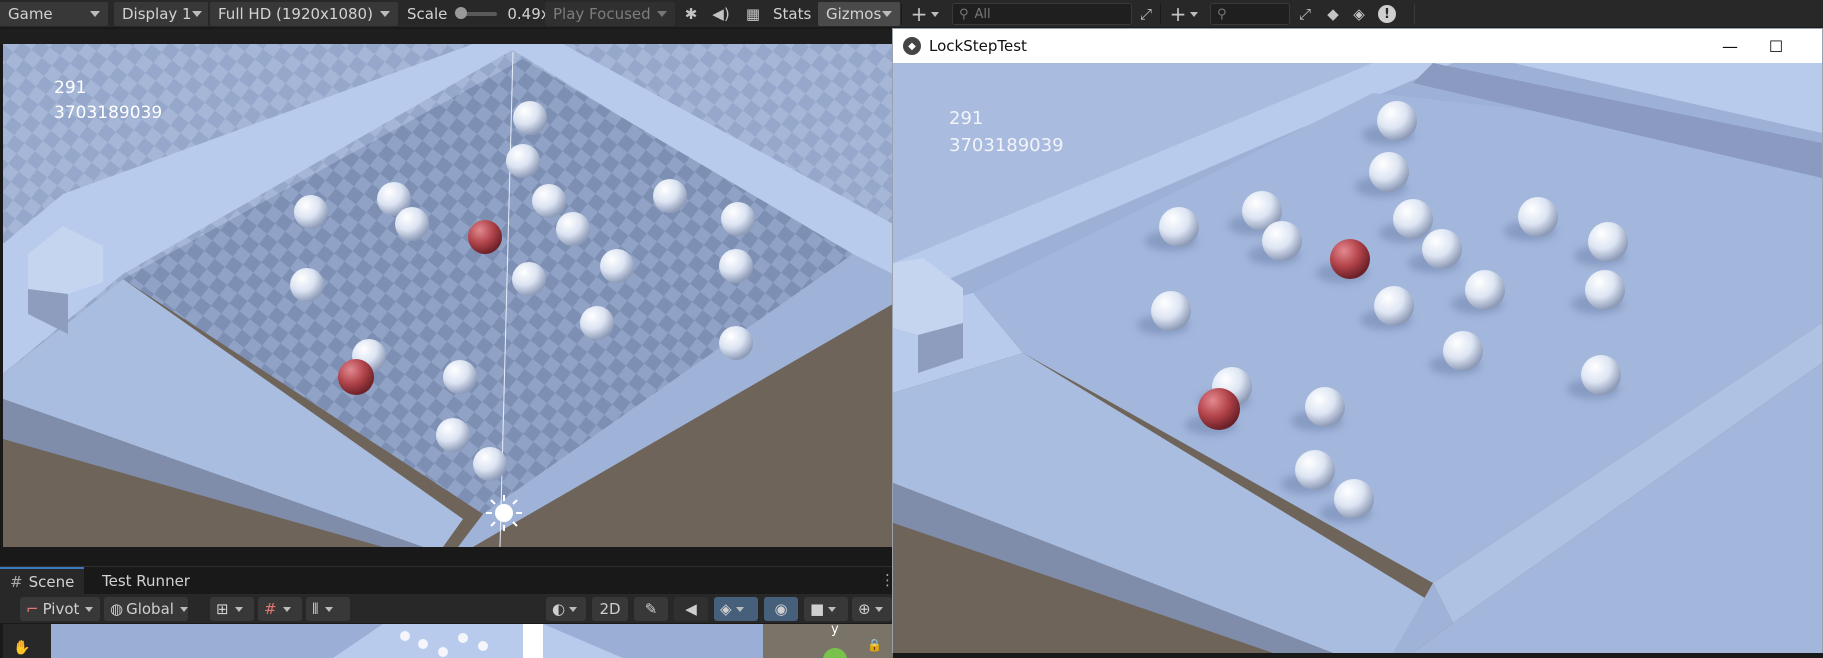  Describe the element at coordinates (270, 609) in the screenshot. I see `grid-snap-icon: #` at that location.